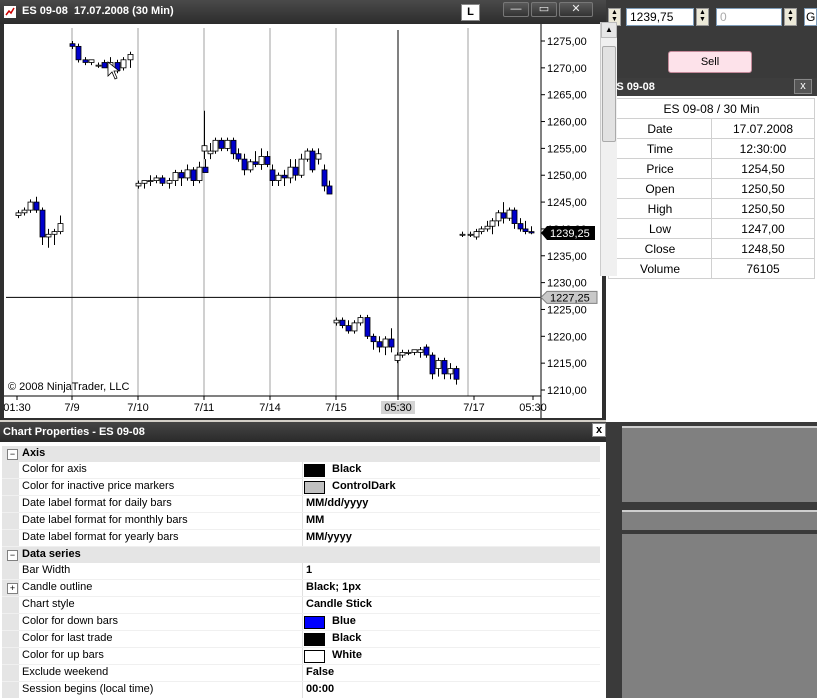  What do you see at coordinates (608, 149) in the screenshot?
I see `property-grid-scrollbar: ▲` at bounding box center [608, 149].